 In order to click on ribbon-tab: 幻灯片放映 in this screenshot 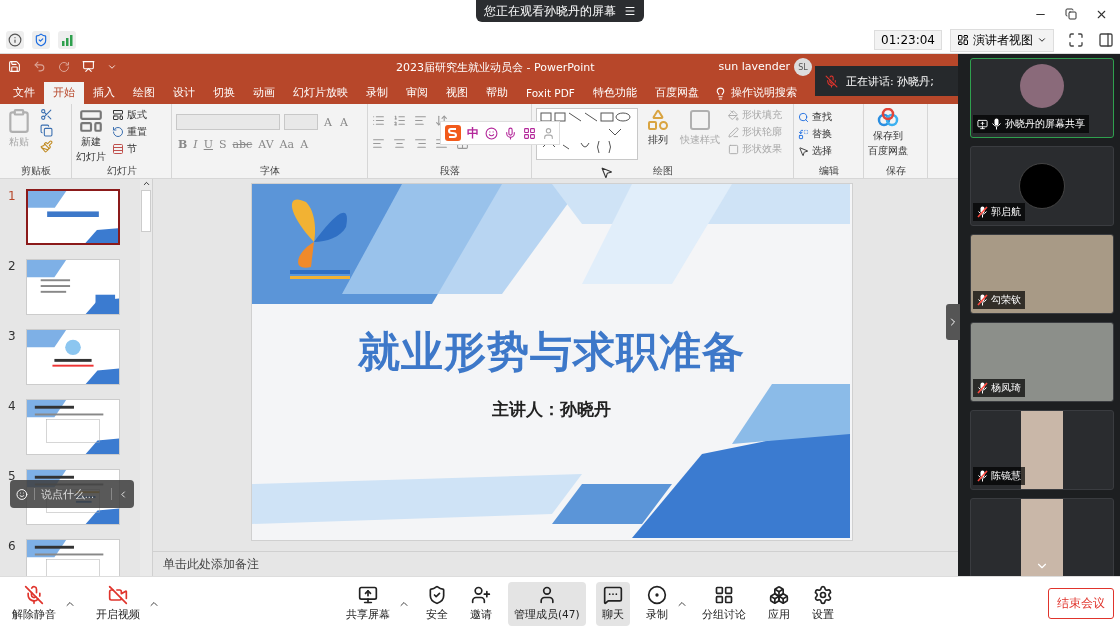, I will do `click(320, 93)`.